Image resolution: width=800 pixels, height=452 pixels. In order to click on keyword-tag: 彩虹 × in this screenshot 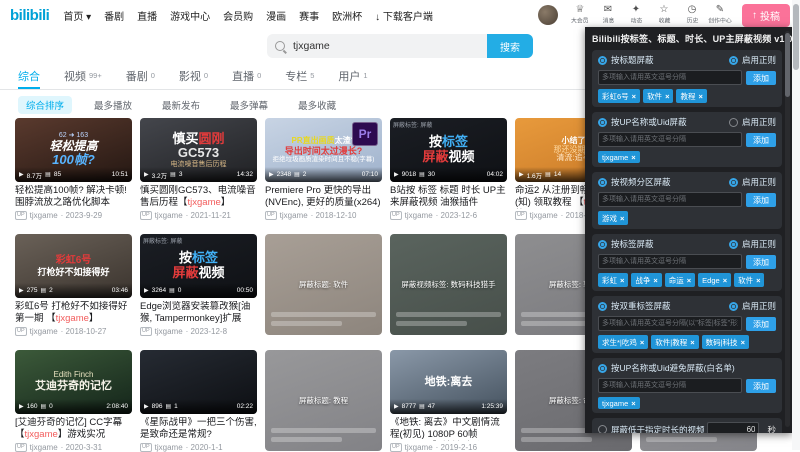, I will do `click(613, 280)`.